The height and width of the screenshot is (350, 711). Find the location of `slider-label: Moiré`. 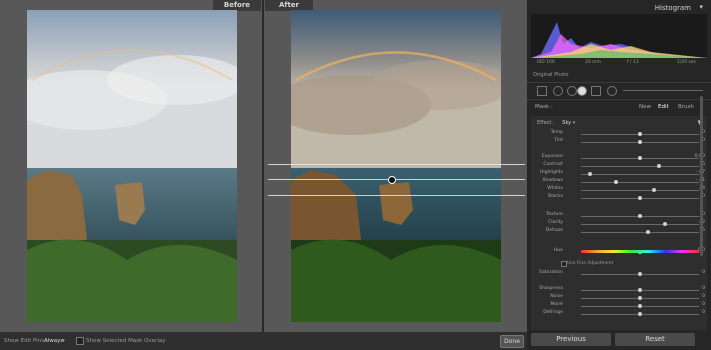

slider-label: Moiré is located at coordinates (556, 304).